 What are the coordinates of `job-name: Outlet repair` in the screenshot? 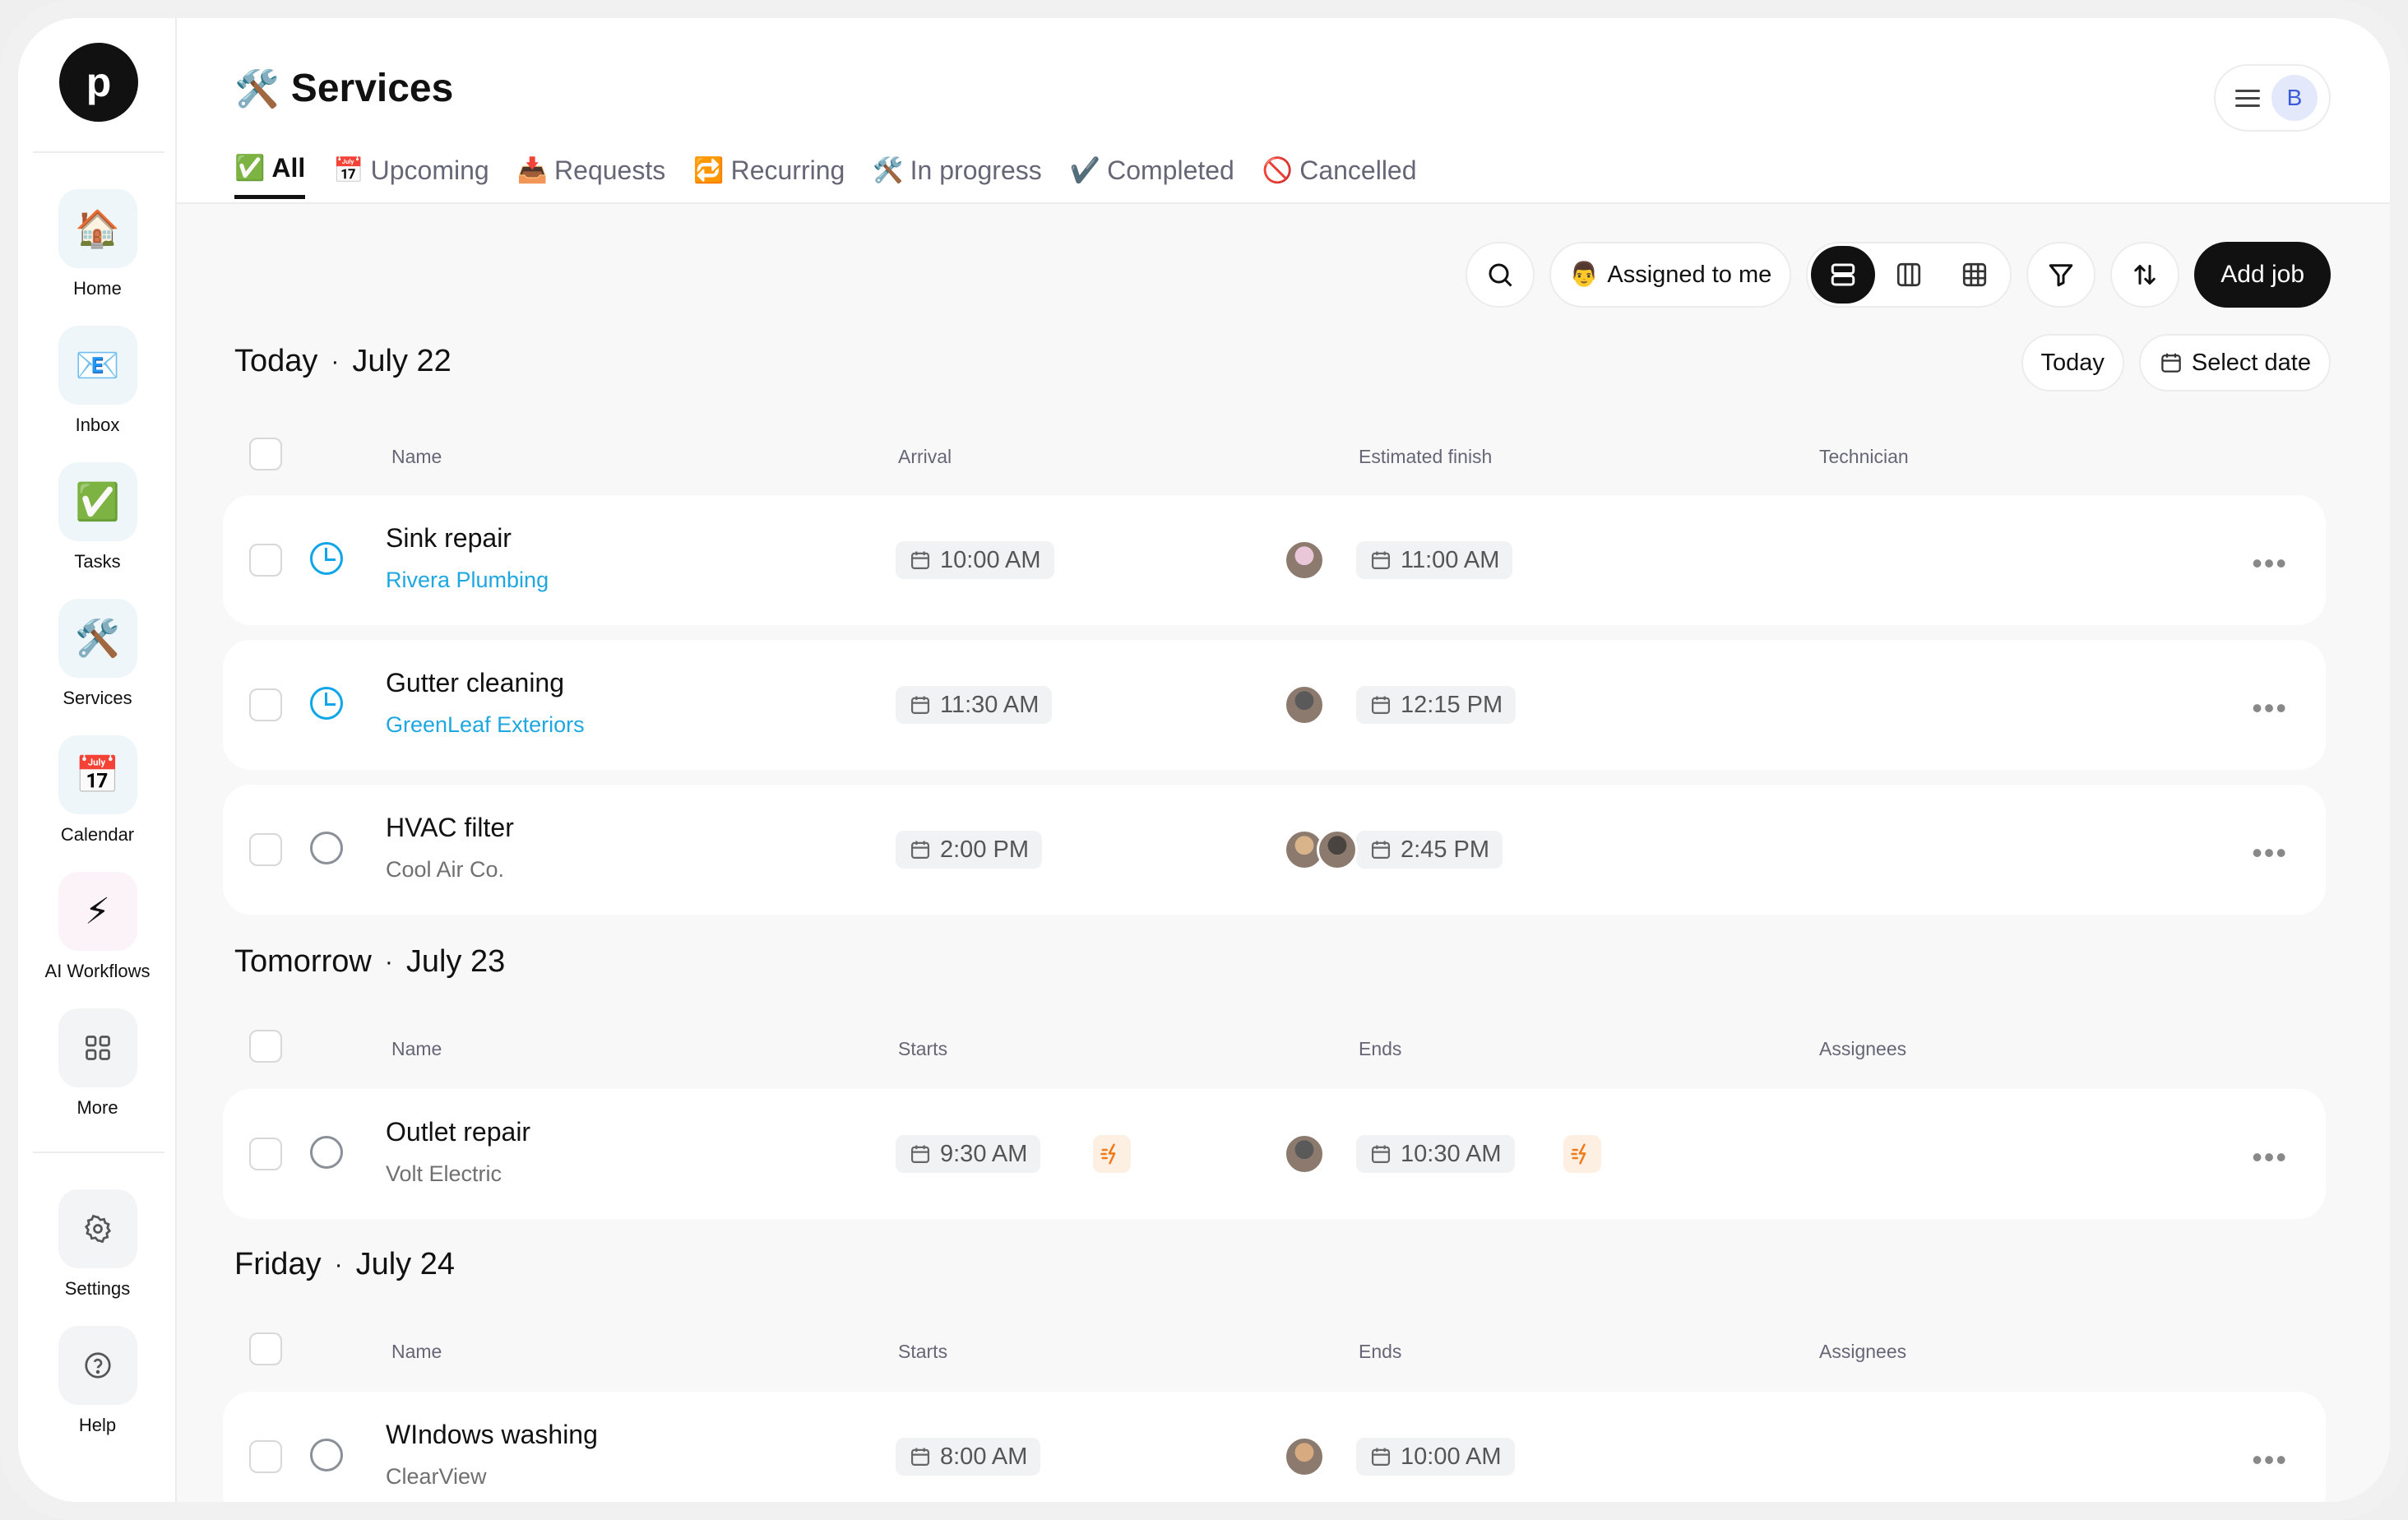 It's located at (458, 1132).